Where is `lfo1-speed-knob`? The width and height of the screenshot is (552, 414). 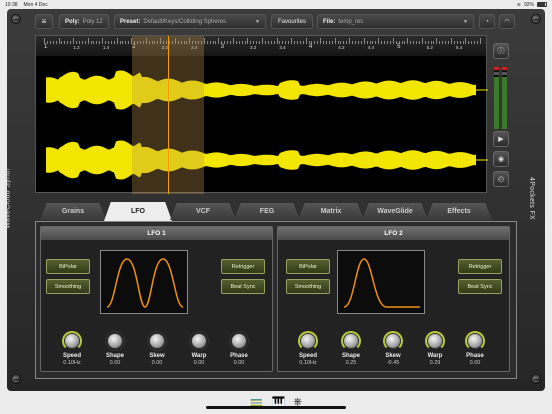 lfo1-speed-knob is located at coordinates (72, 341).